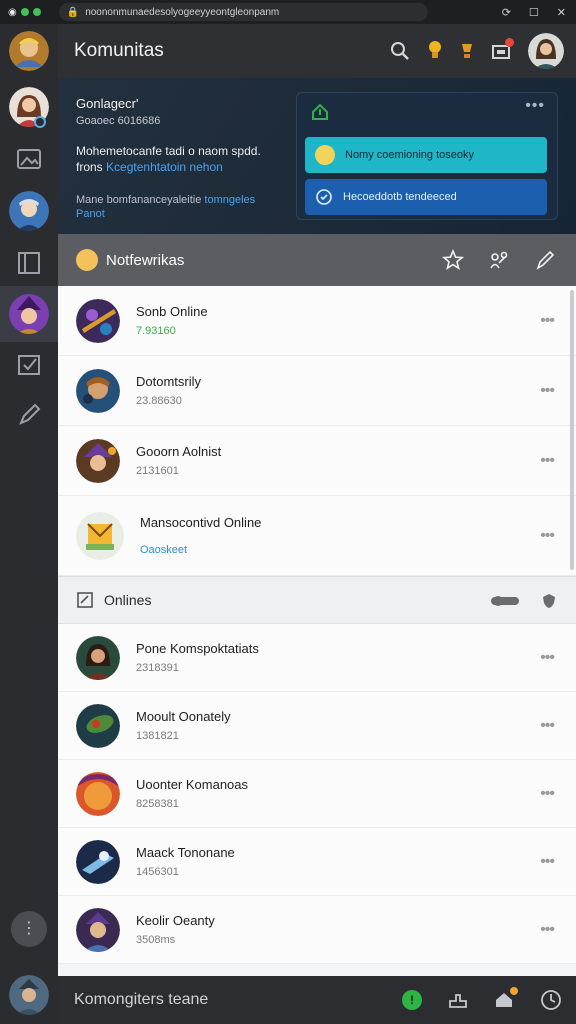 This screenshot has width=576, height=1024. Describe the element at coordinates (89, 167) in the screenshot. I see `hero-body-text-2: frons` at that location.